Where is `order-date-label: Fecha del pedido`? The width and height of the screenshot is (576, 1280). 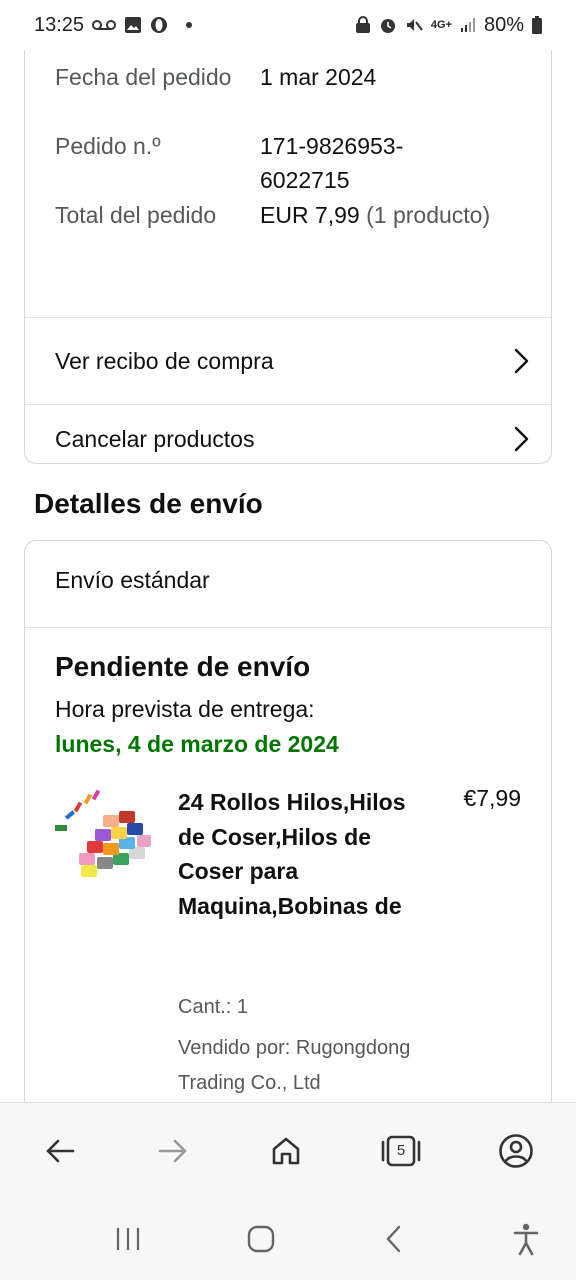
order-date-label: Fecha del pedido is located at coordinates (143, 77).